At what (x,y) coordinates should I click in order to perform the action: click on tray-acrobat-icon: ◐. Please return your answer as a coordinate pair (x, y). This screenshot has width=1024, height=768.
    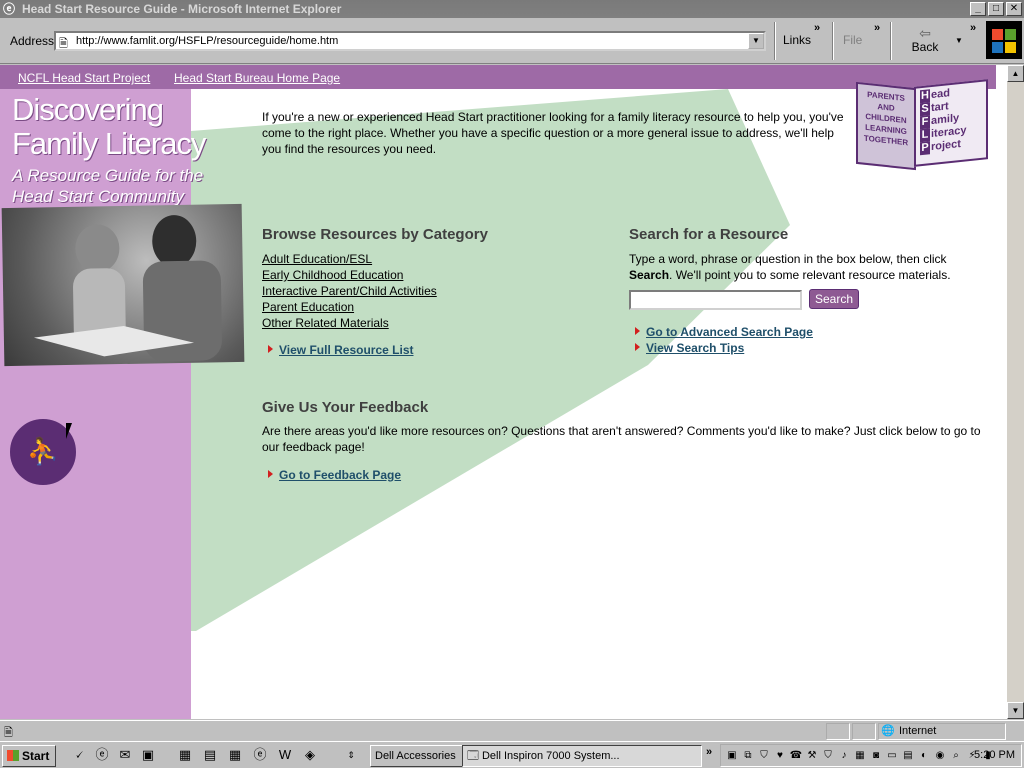
    Looking at the image, I should click on (924, 756).